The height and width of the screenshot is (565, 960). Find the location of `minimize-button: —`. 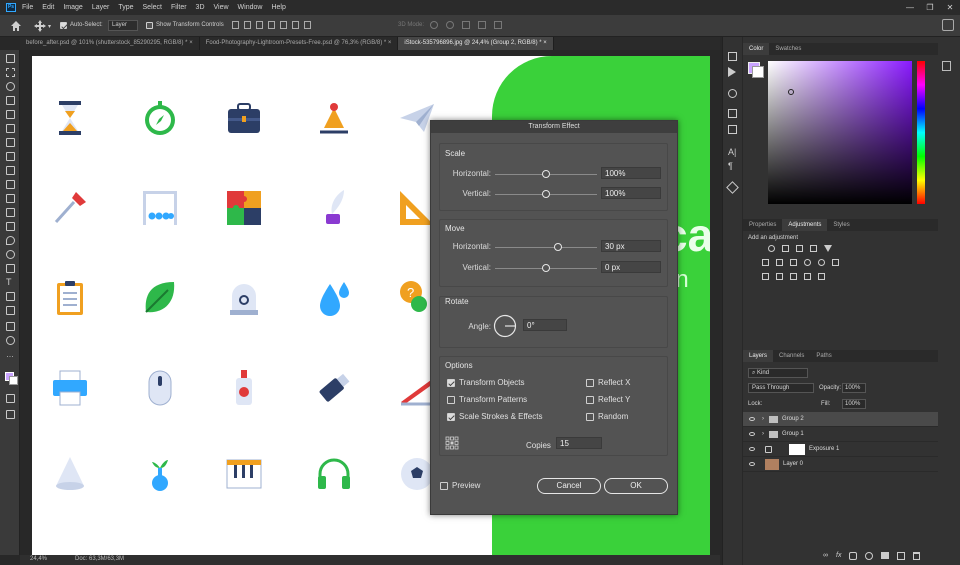

minimize-button: — is located at coordinates (910, 7).